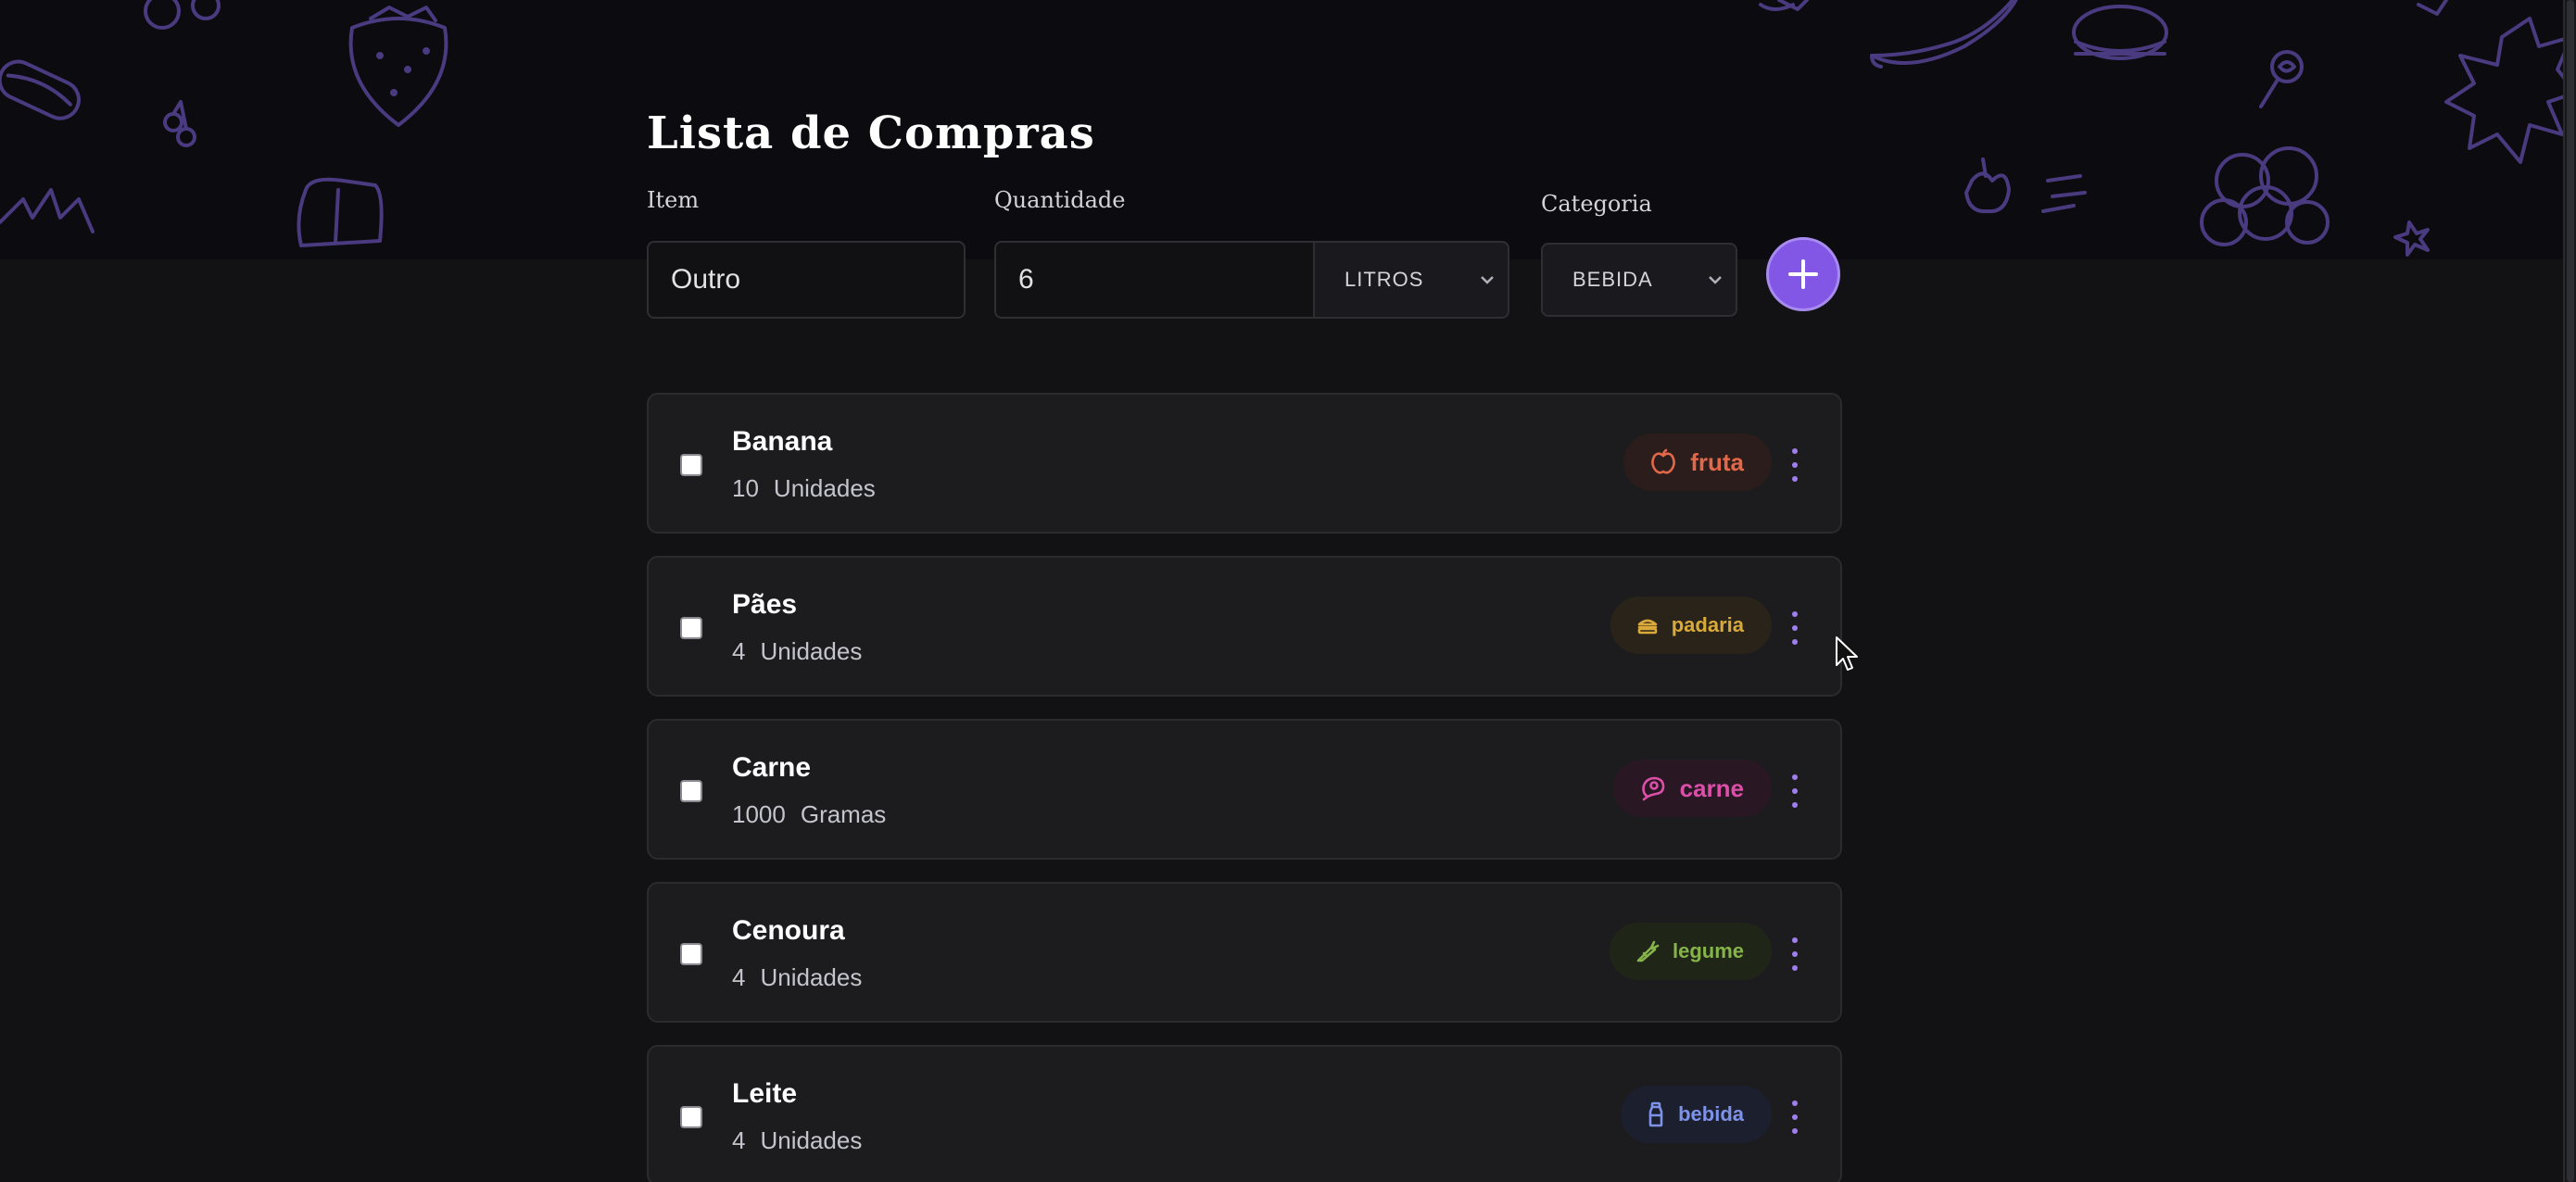 This screenshot has width=2576, height=1182. What do you see at coordinates (1245, 626) in the screenshot?
I see `list-item: Pães 4 Unidades padaria` at bounding box center [1245, 626].